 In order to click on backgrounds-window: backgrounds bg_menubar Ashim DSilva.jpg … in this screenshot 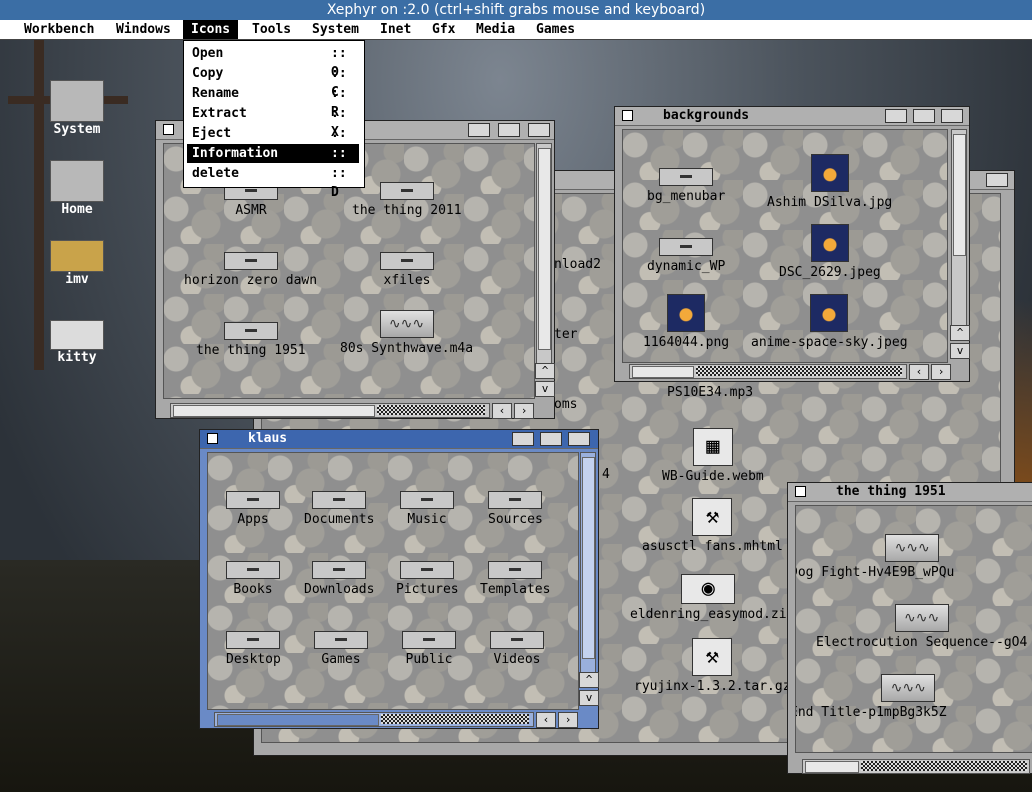, I will do `click(792, 244)`.